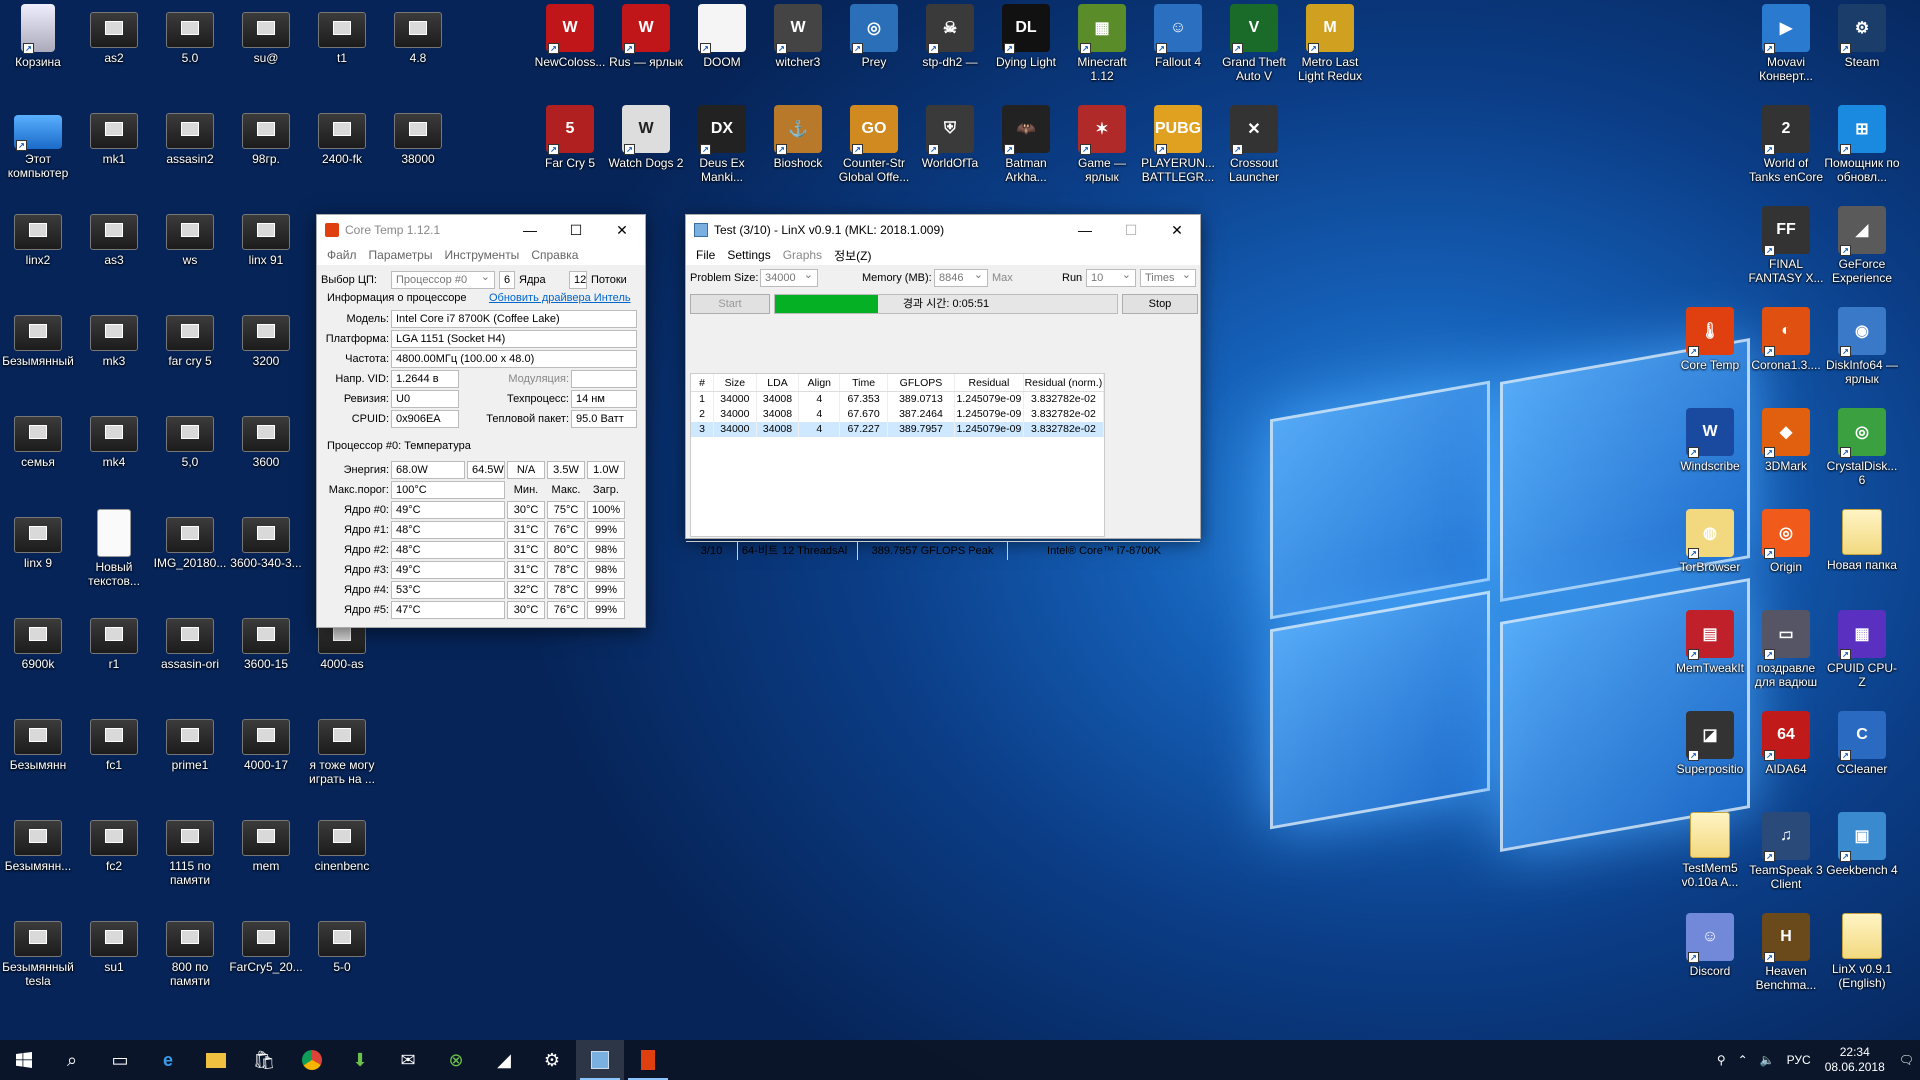 Image resolution: width=1920 pixels, height=1080 pixels. Describe the element at coordinates (1168, 277) in the screenshot. I see `times-dropdown: Times` at that location.